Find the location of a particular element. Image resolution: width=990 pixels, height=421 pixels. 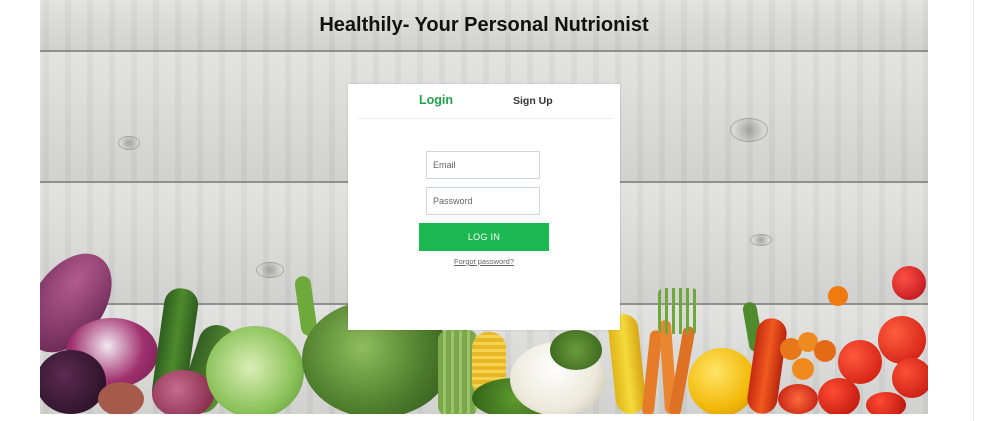

cabbage-image is located at coordinates (255, 370).